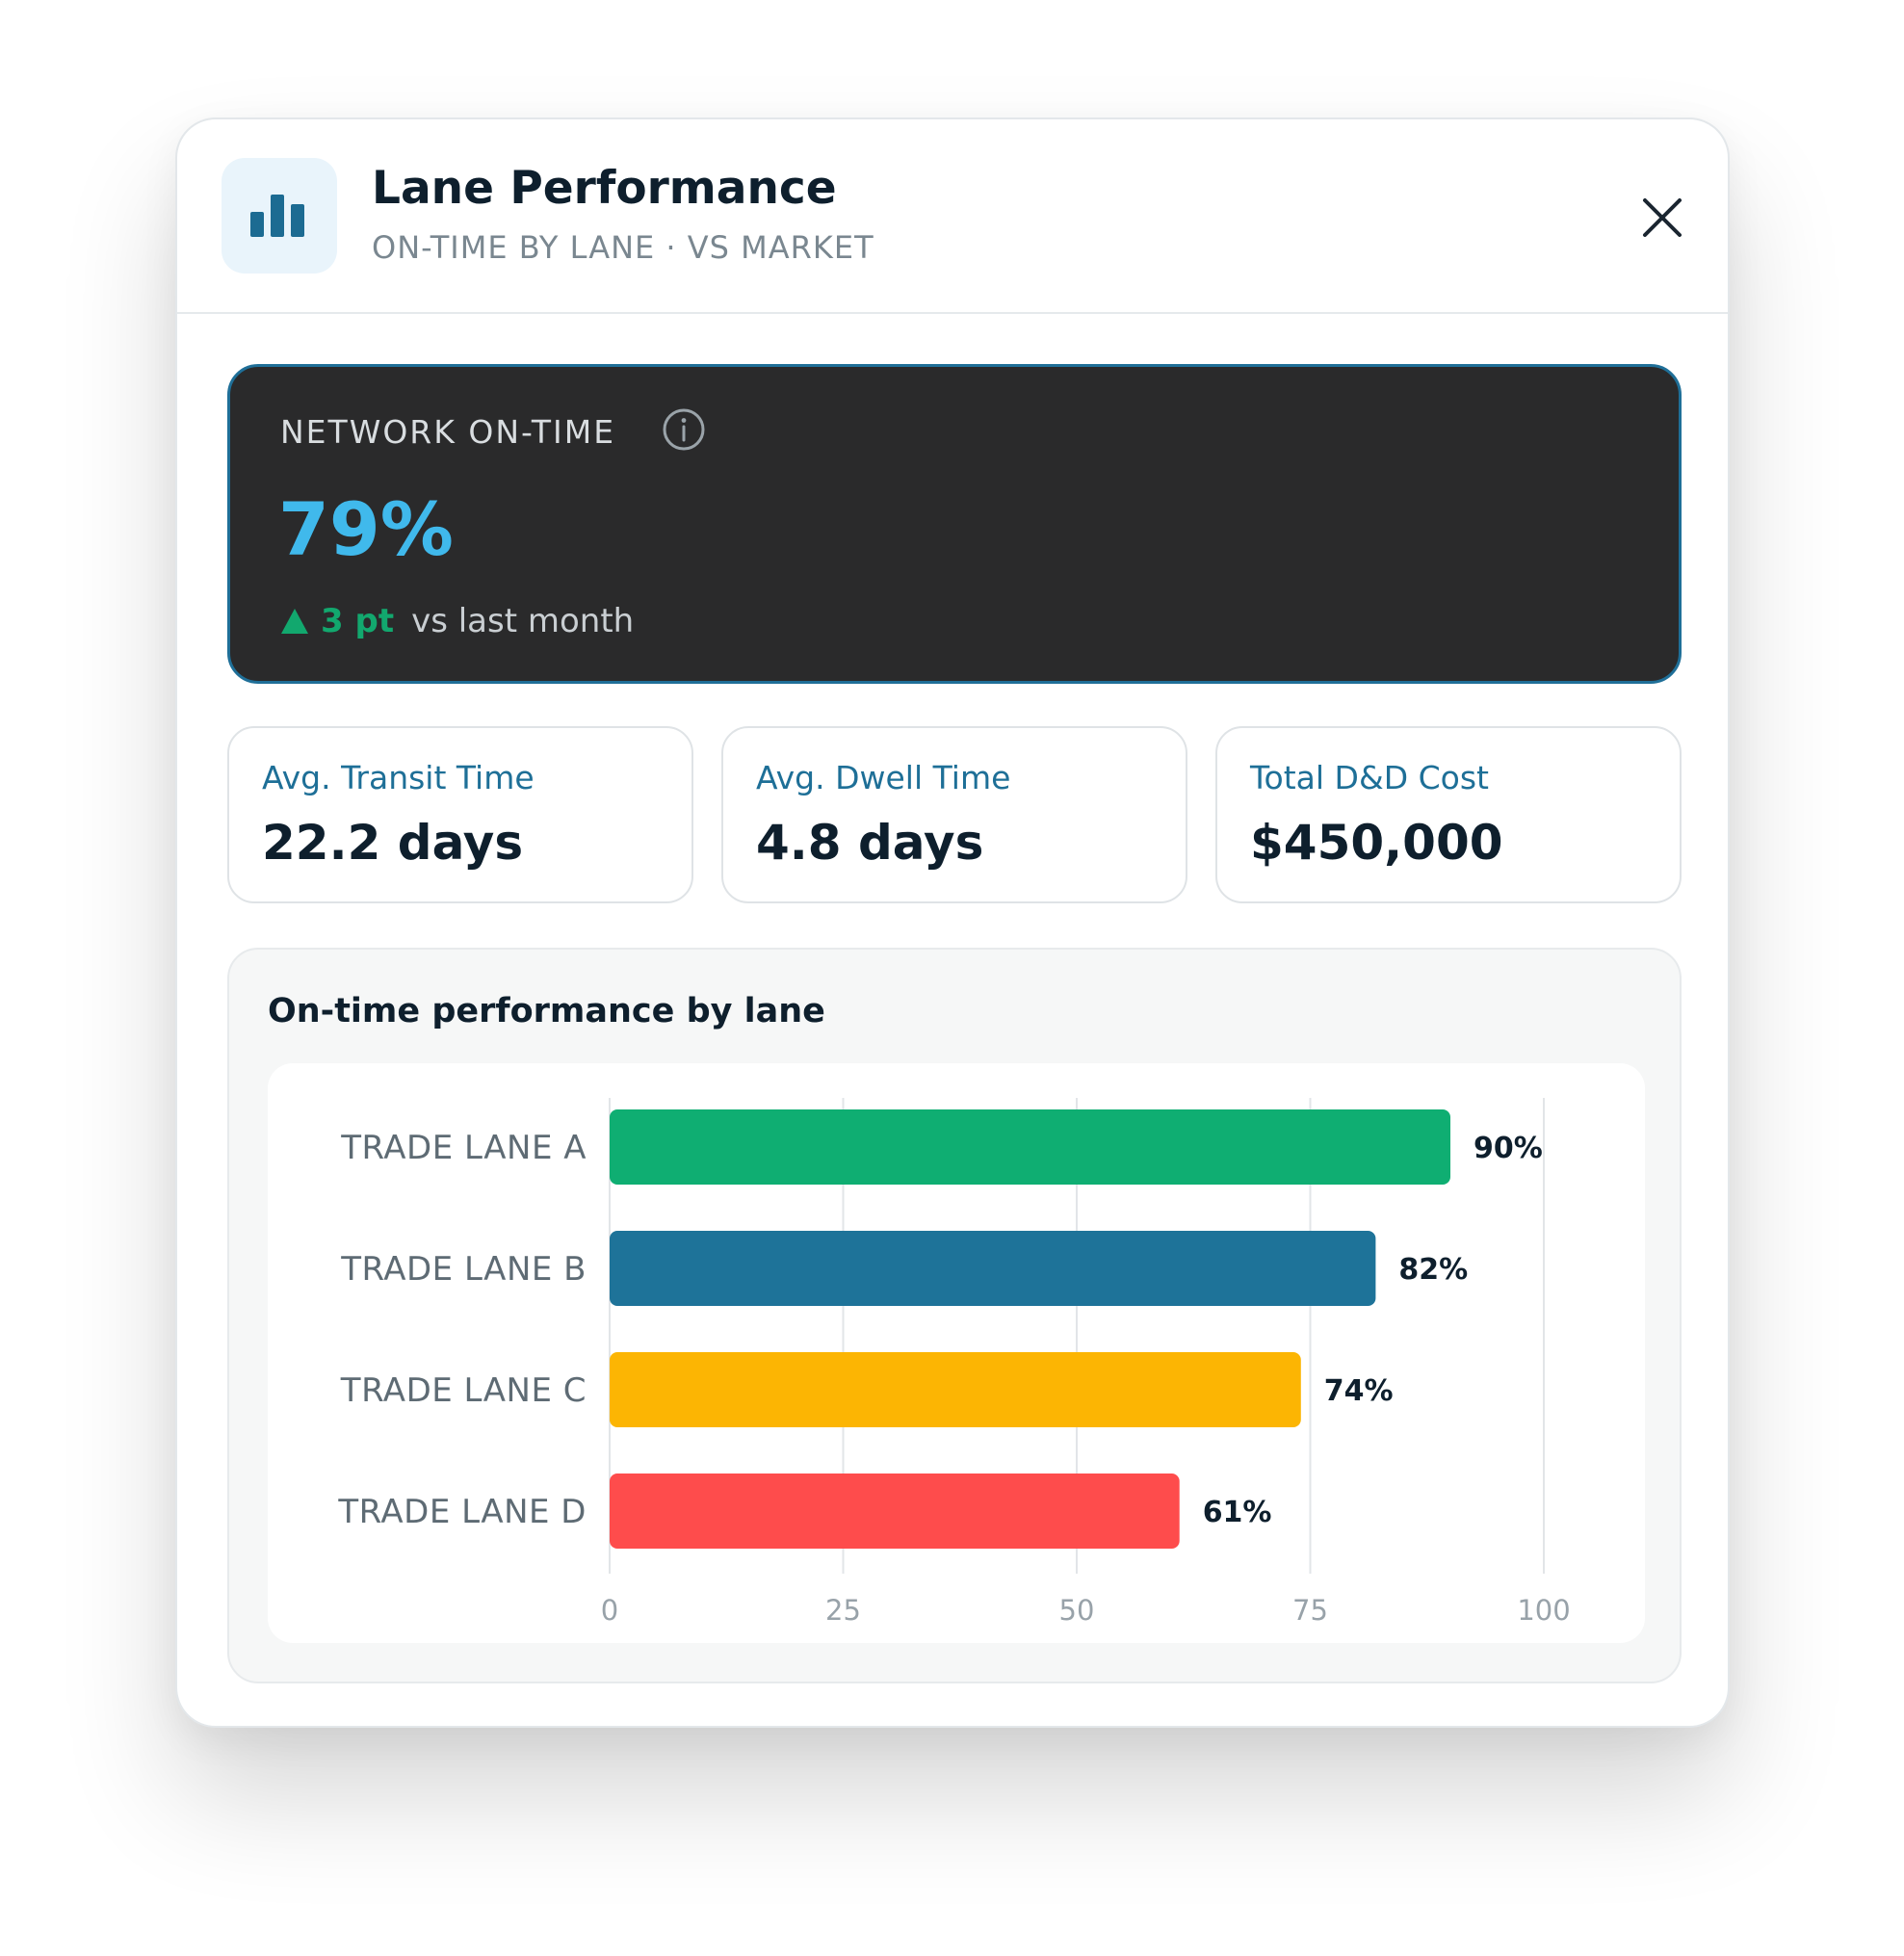  I want to click on page-subtitle: ON-TIME BY LANE · VS MARKET, so click(623, 247).